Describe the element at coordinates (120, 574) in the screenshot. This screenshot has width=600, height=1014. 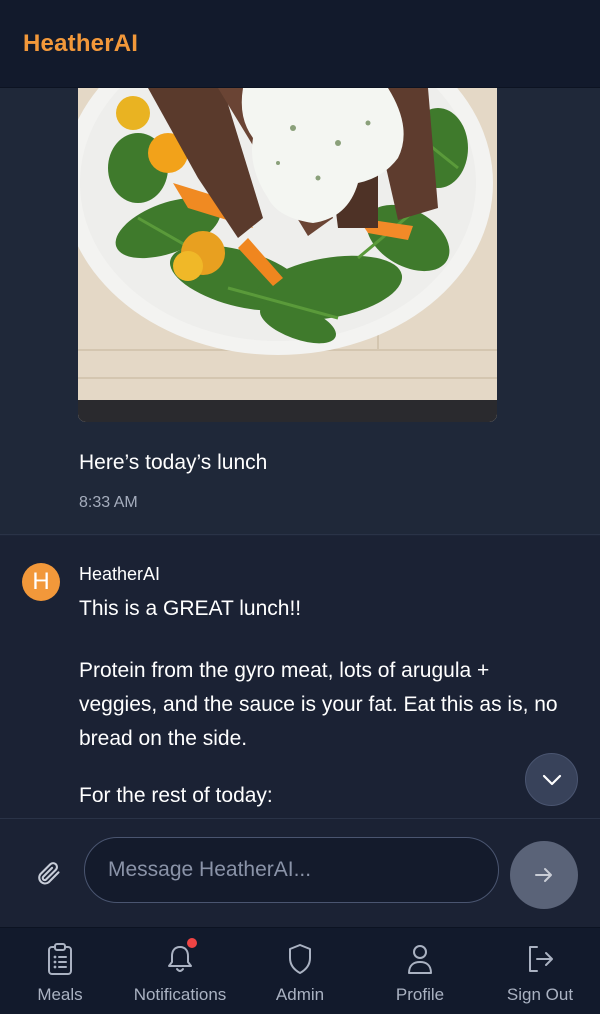
I see `ai-sender-name: HeatherAI` at that location.